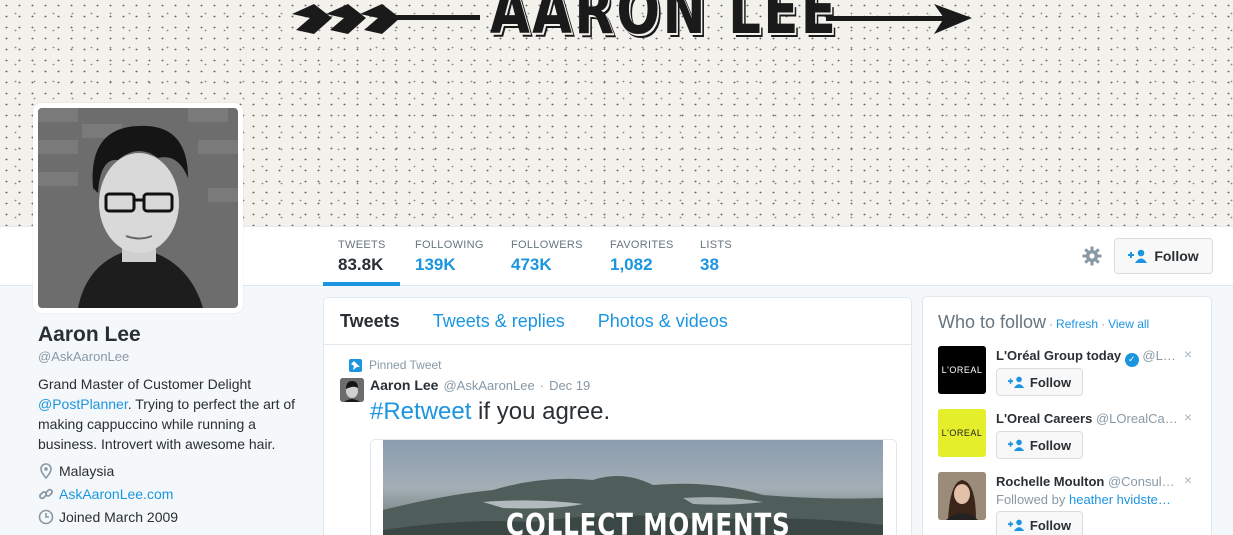  What do you see at coordinates (386, 19) in the screenshot?
I see `arrow-fletching-icon` at bounding box center [386, 19].